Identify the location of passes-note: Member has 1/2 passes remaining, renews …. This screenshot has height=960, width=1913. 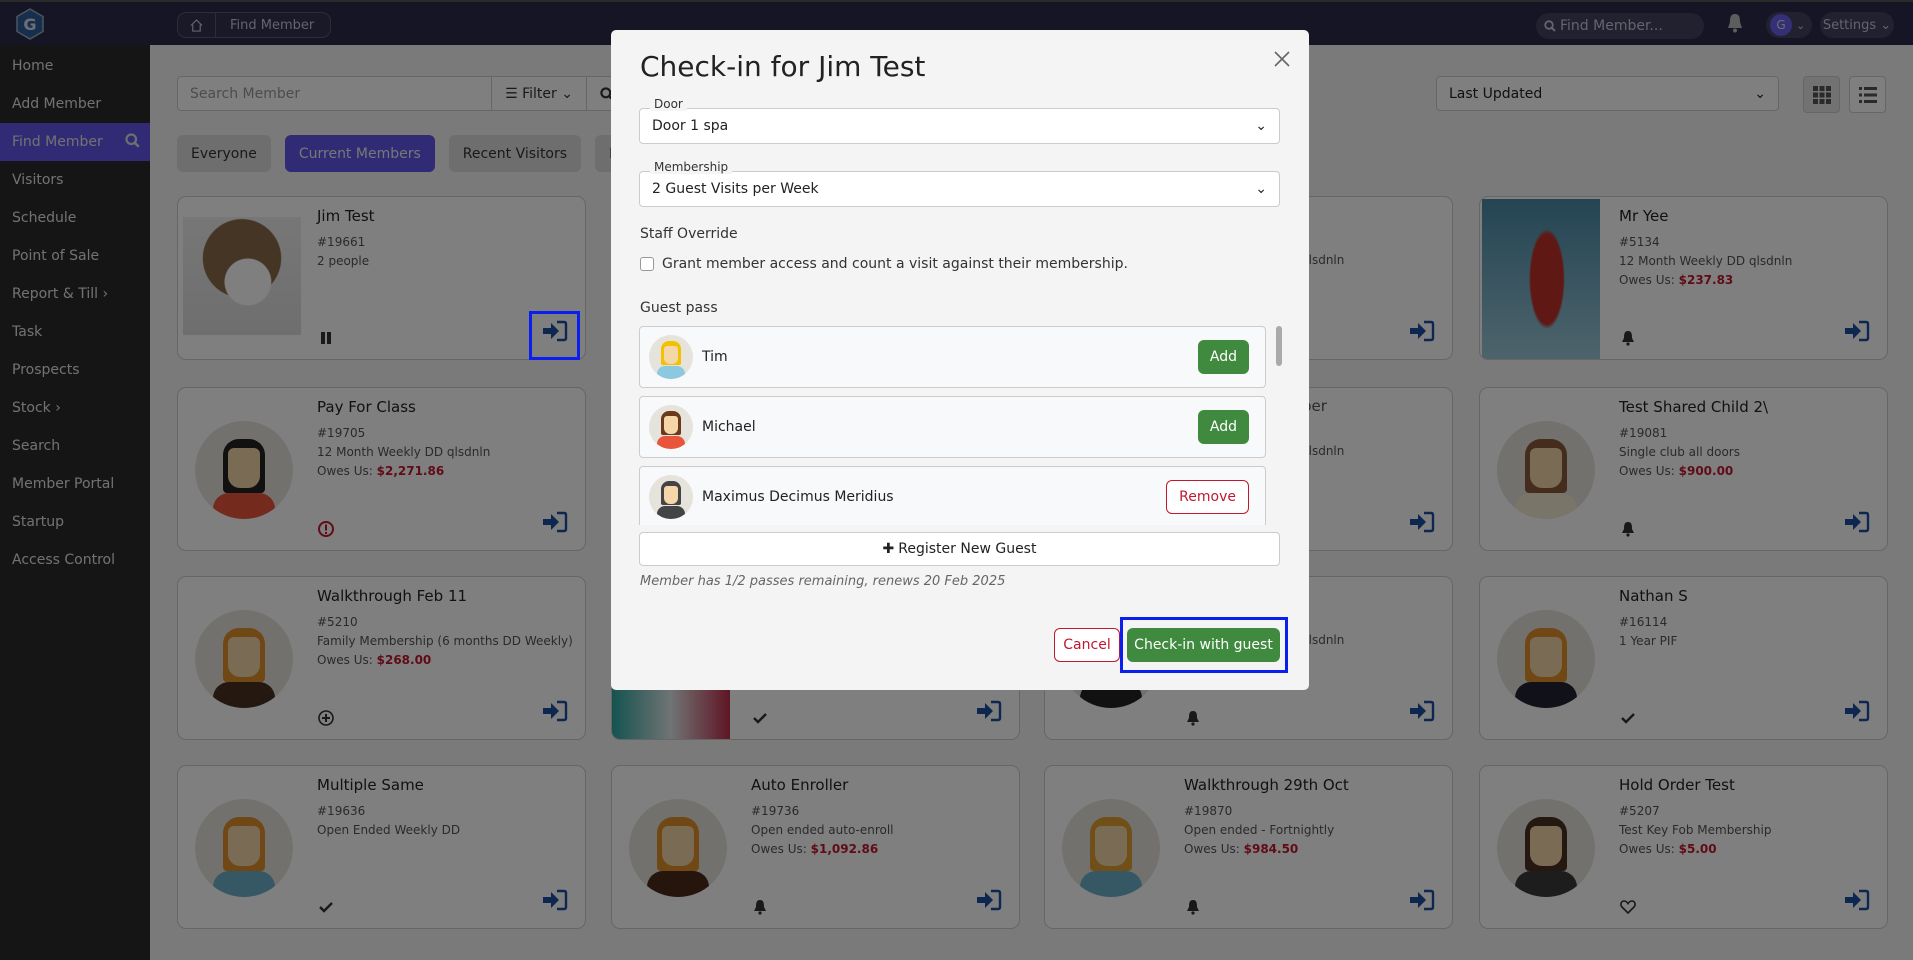
(823, 581).